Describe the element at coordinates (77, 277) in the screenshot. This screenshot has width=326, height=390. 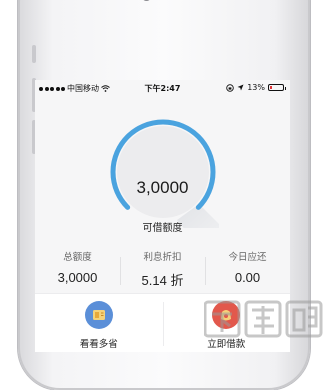
I see `stat-value: 3,0000` at that location.